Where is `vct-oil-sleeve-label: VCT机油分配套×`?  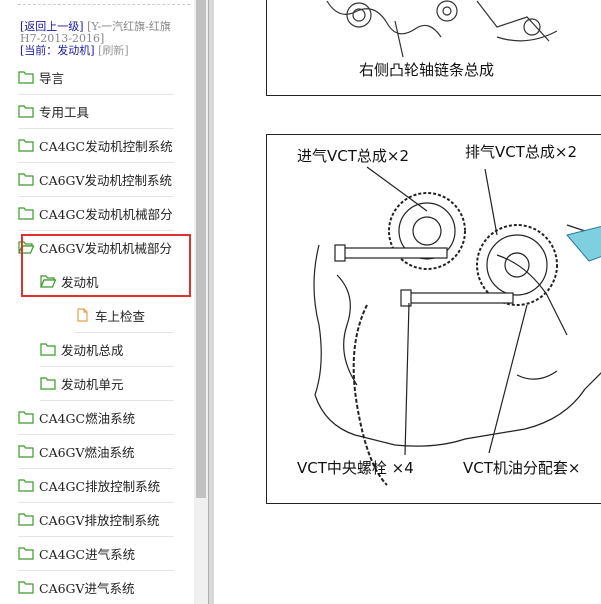 vct-oil-sleeve-label: VCT机油分配套× is located at coordinates (522, 468).